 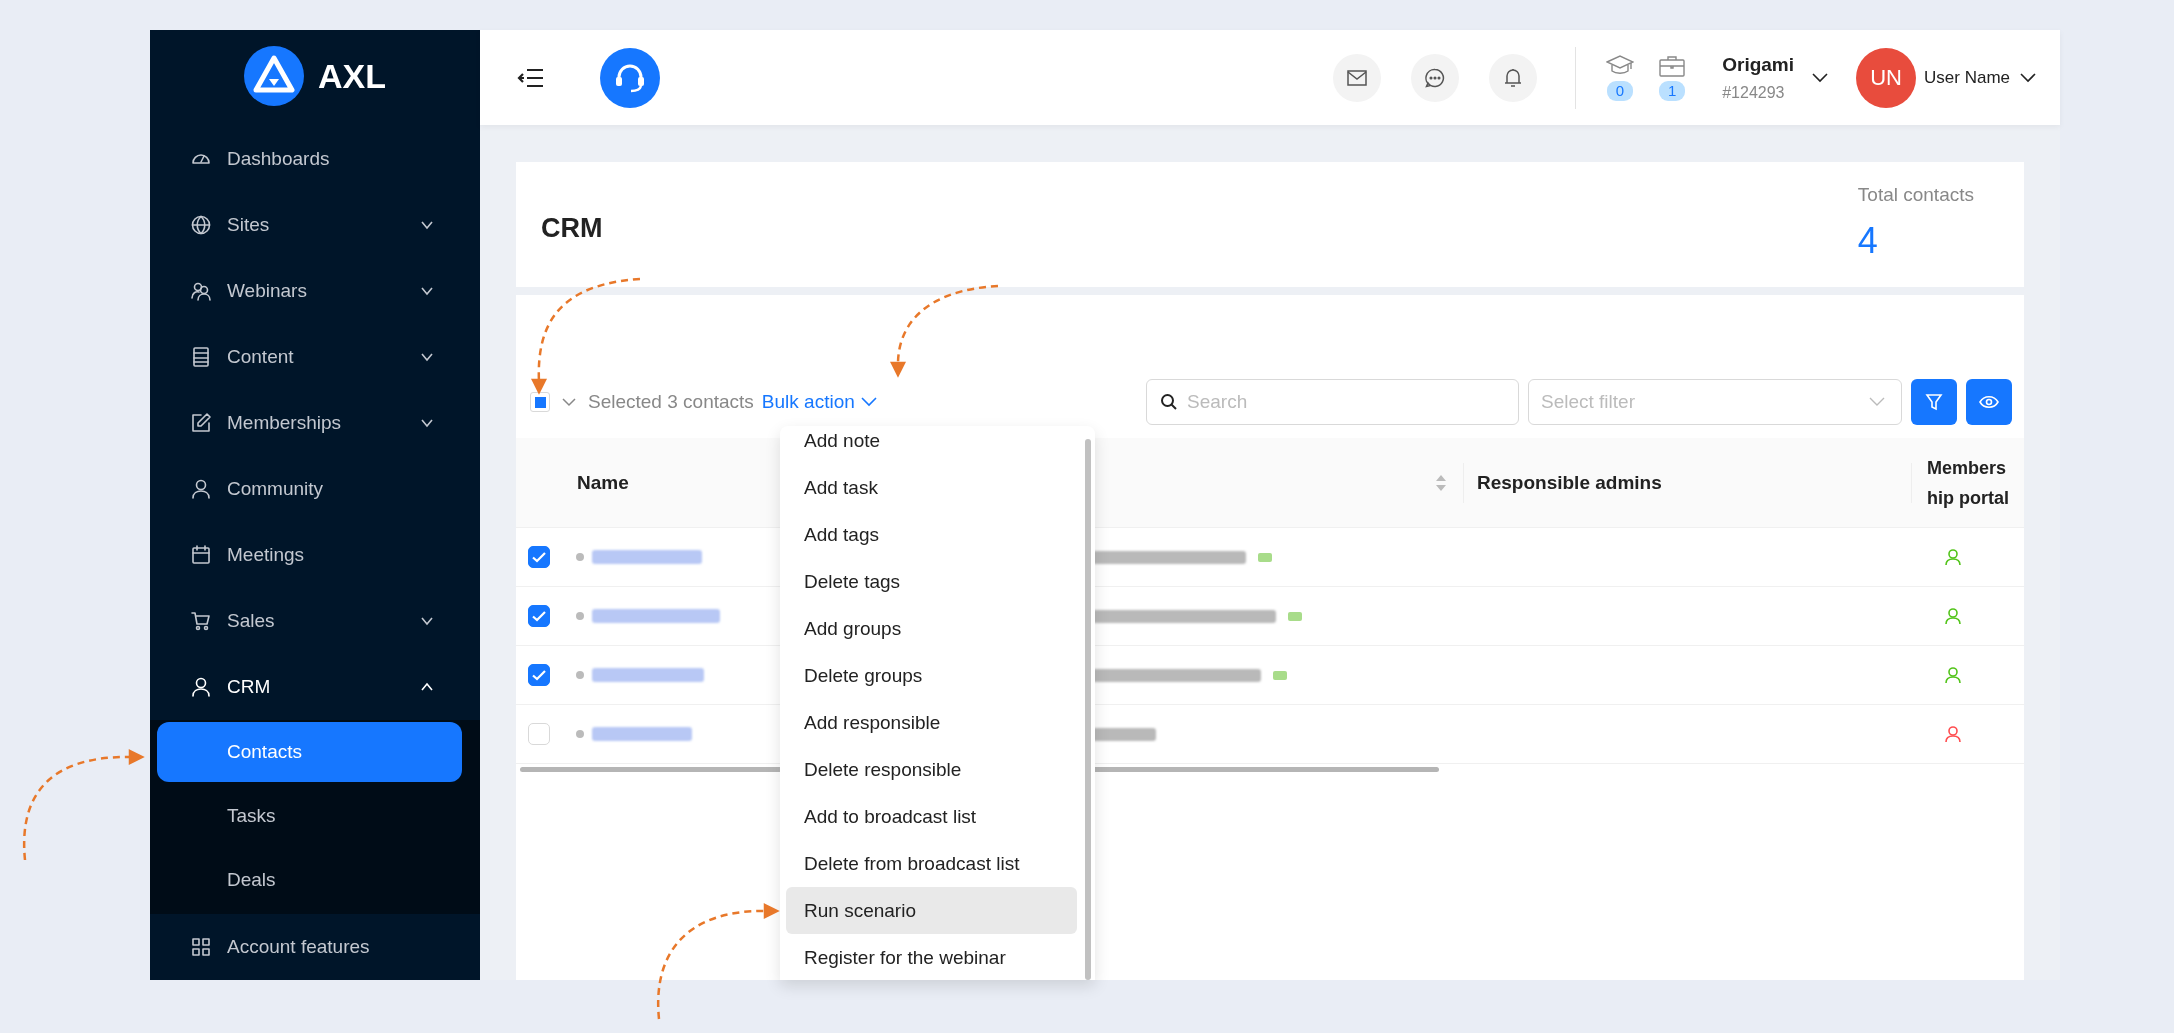 I want to click on nav-item: Memberships, so click(x=315, y=423).